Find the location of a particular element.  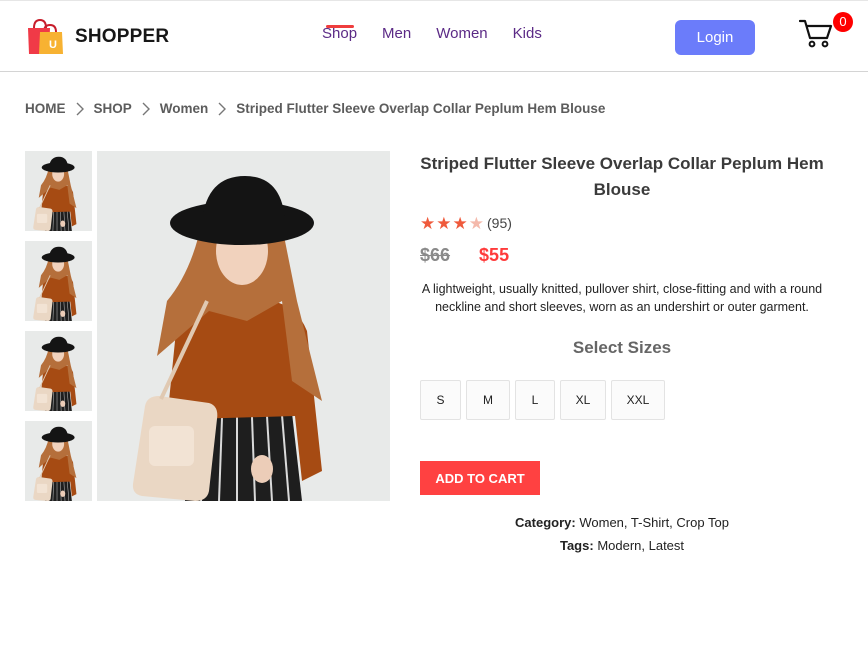

category-line: Category: Women, T-Shirt, Crop Top is located at coordinates (622, 522).